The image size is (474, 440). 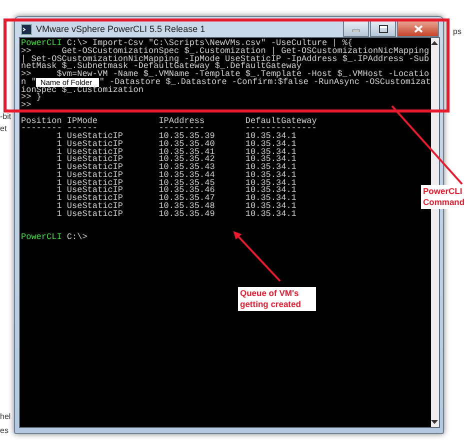 What do you see at coordinates (26, 29) in the screenshot?
I see `console-icon` at bounding box center [26, 29].